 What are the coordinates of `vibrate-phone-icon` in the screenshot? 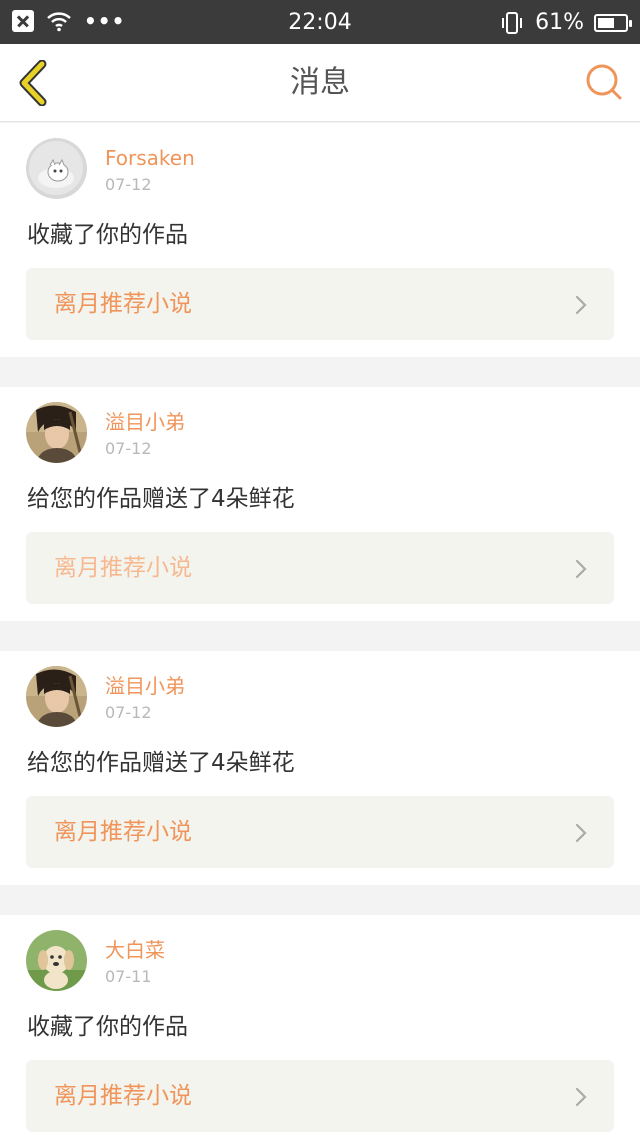 It's located at (512, 23).